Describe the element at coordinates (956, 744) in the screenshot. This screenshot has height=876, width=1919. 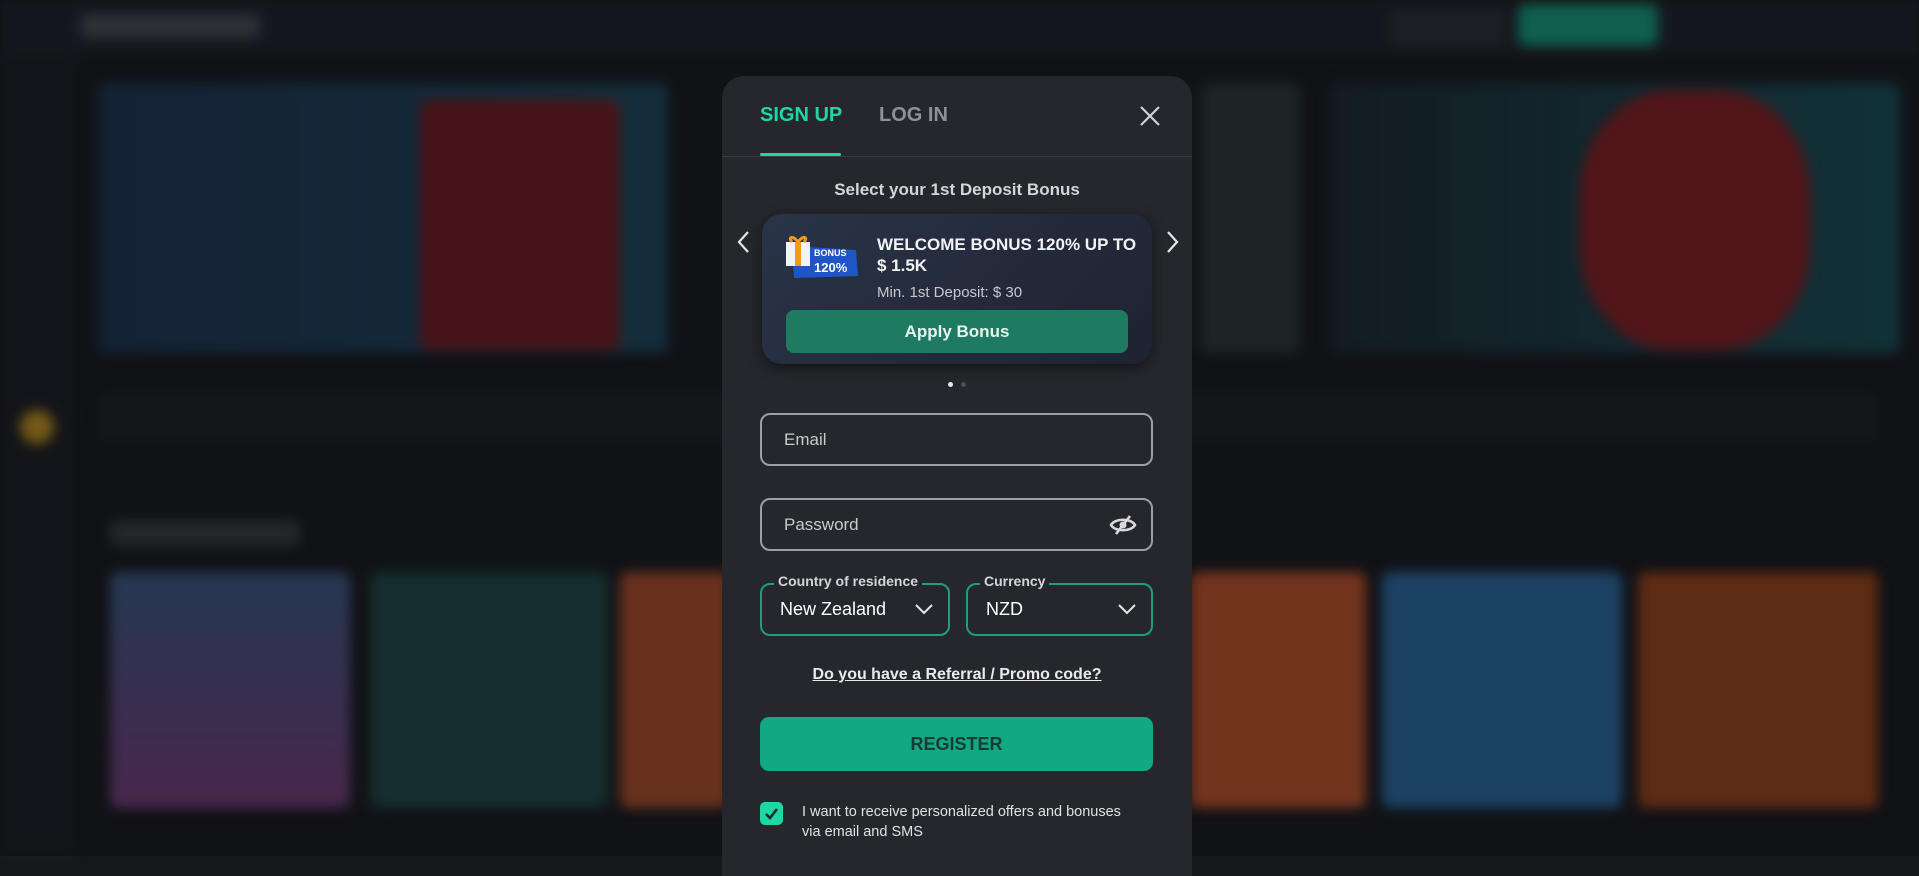
I see `register-button: REGISTER` at that location.